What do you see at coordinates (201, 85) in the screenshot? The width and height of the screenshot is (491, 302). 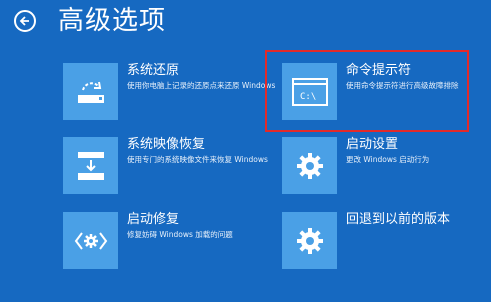 I see `option-description: 使用你电脑上记录的还原点来还原 Windows` at bounding box center [201, 85].